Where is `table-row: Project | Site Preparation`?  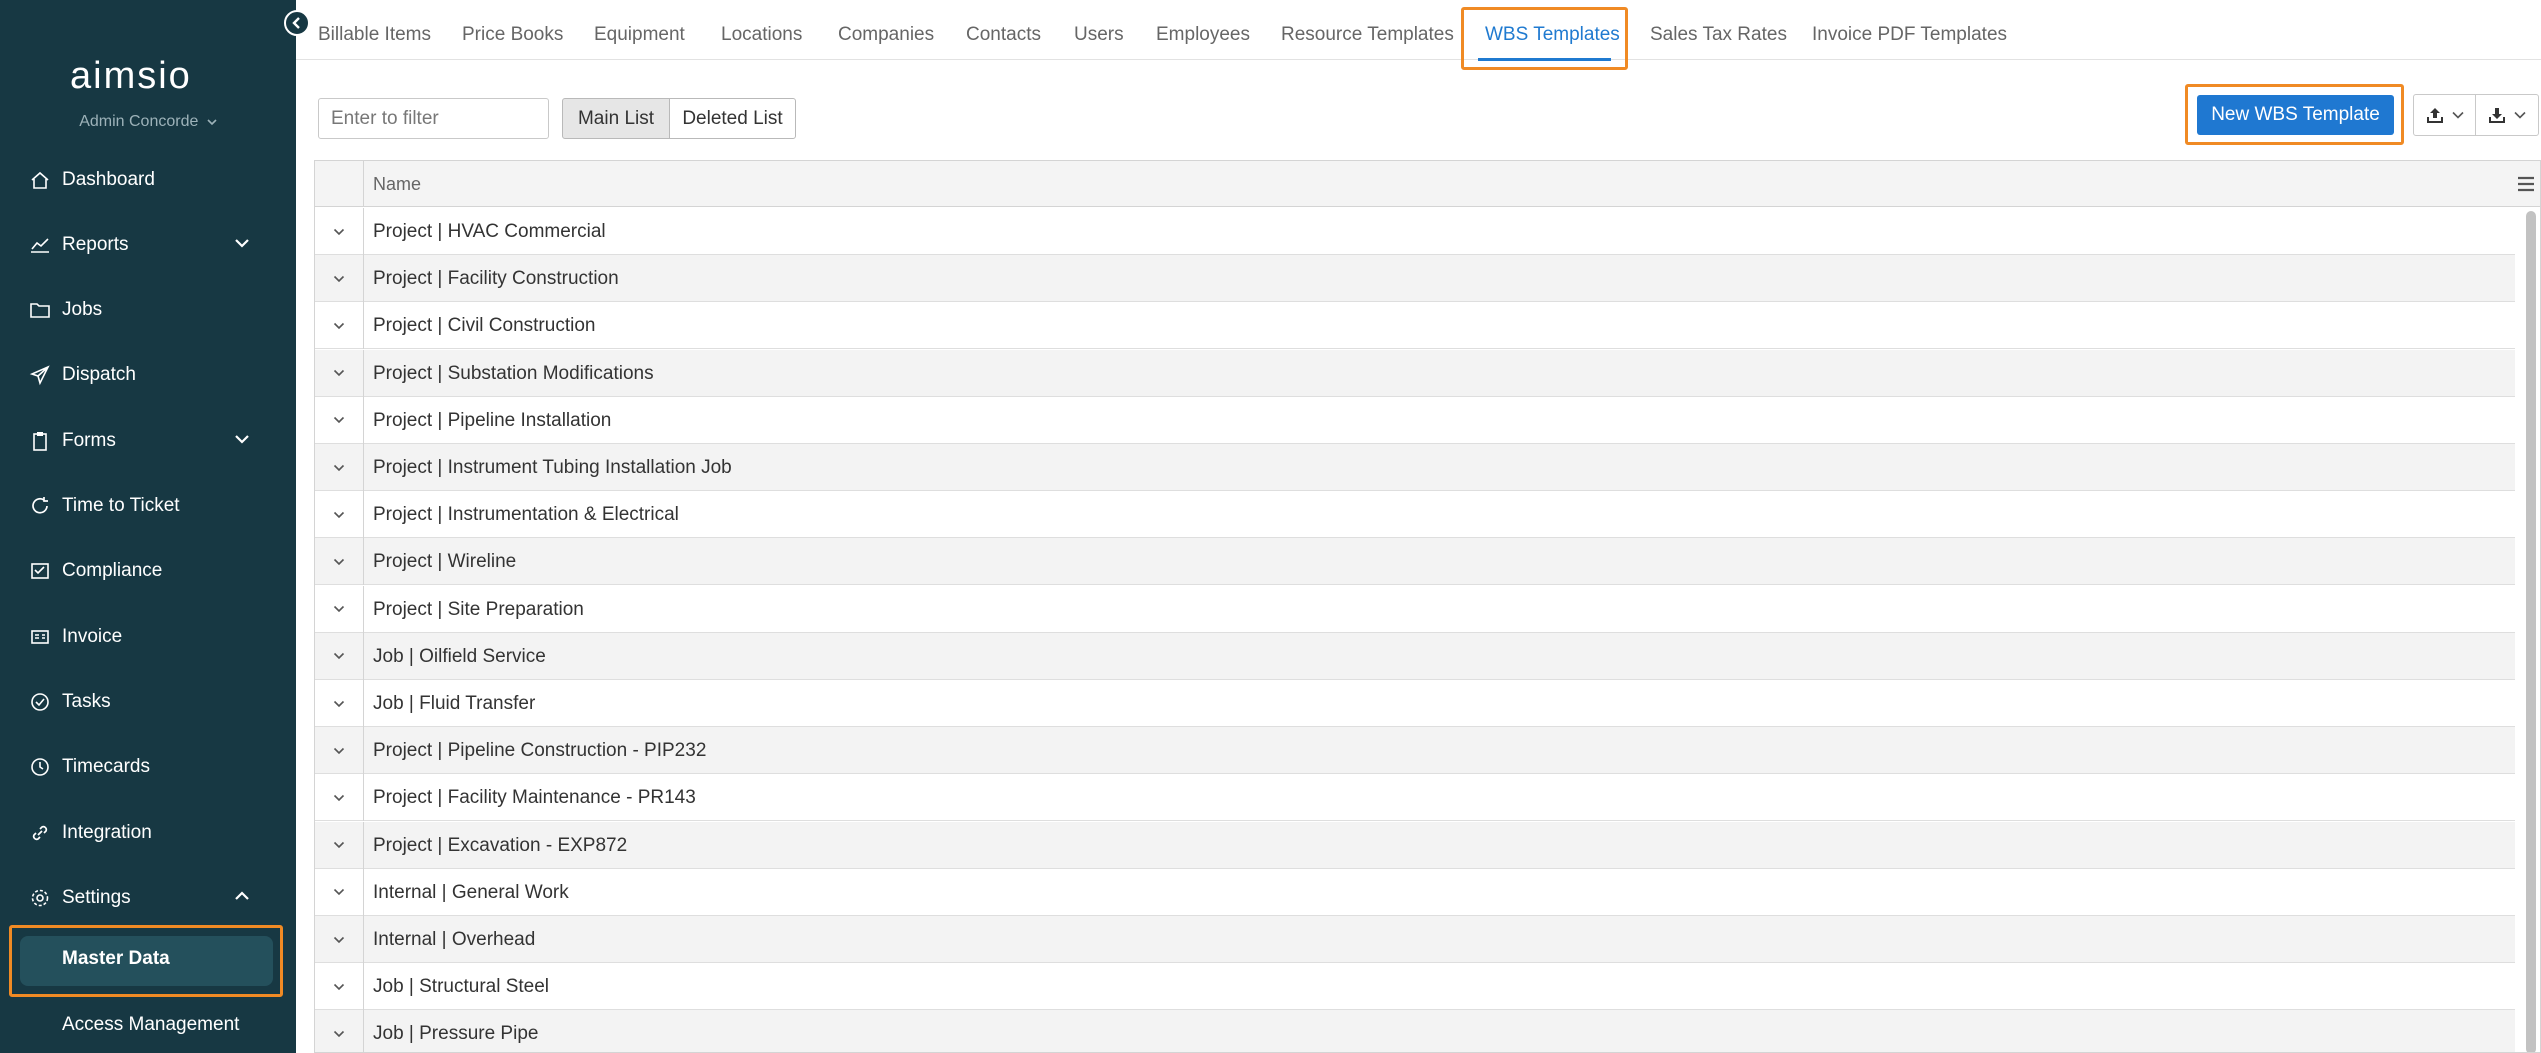
table-row: Project | Site Preparation is located at coordinates (1415, 609).